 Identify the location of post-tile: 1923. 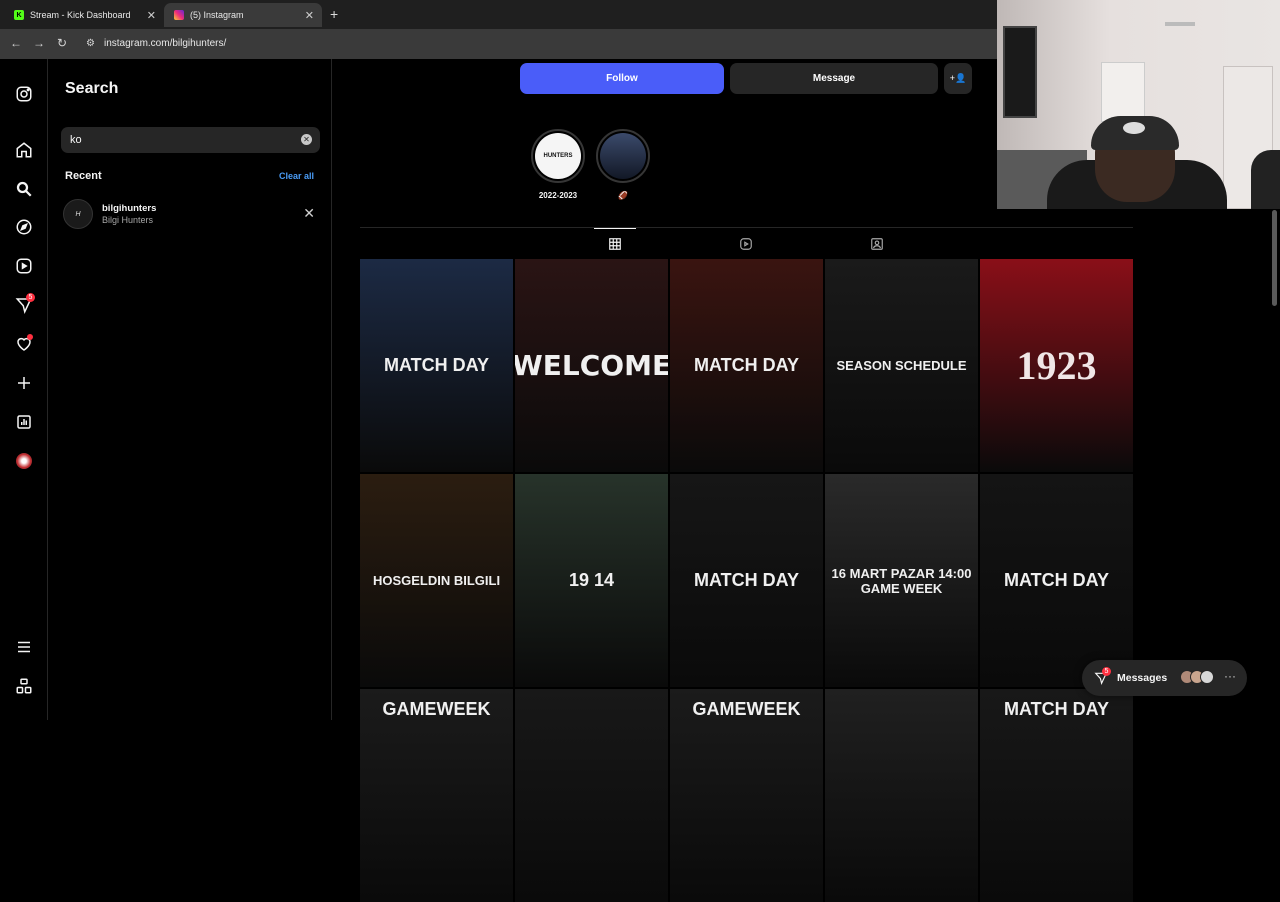
(1056, 365).